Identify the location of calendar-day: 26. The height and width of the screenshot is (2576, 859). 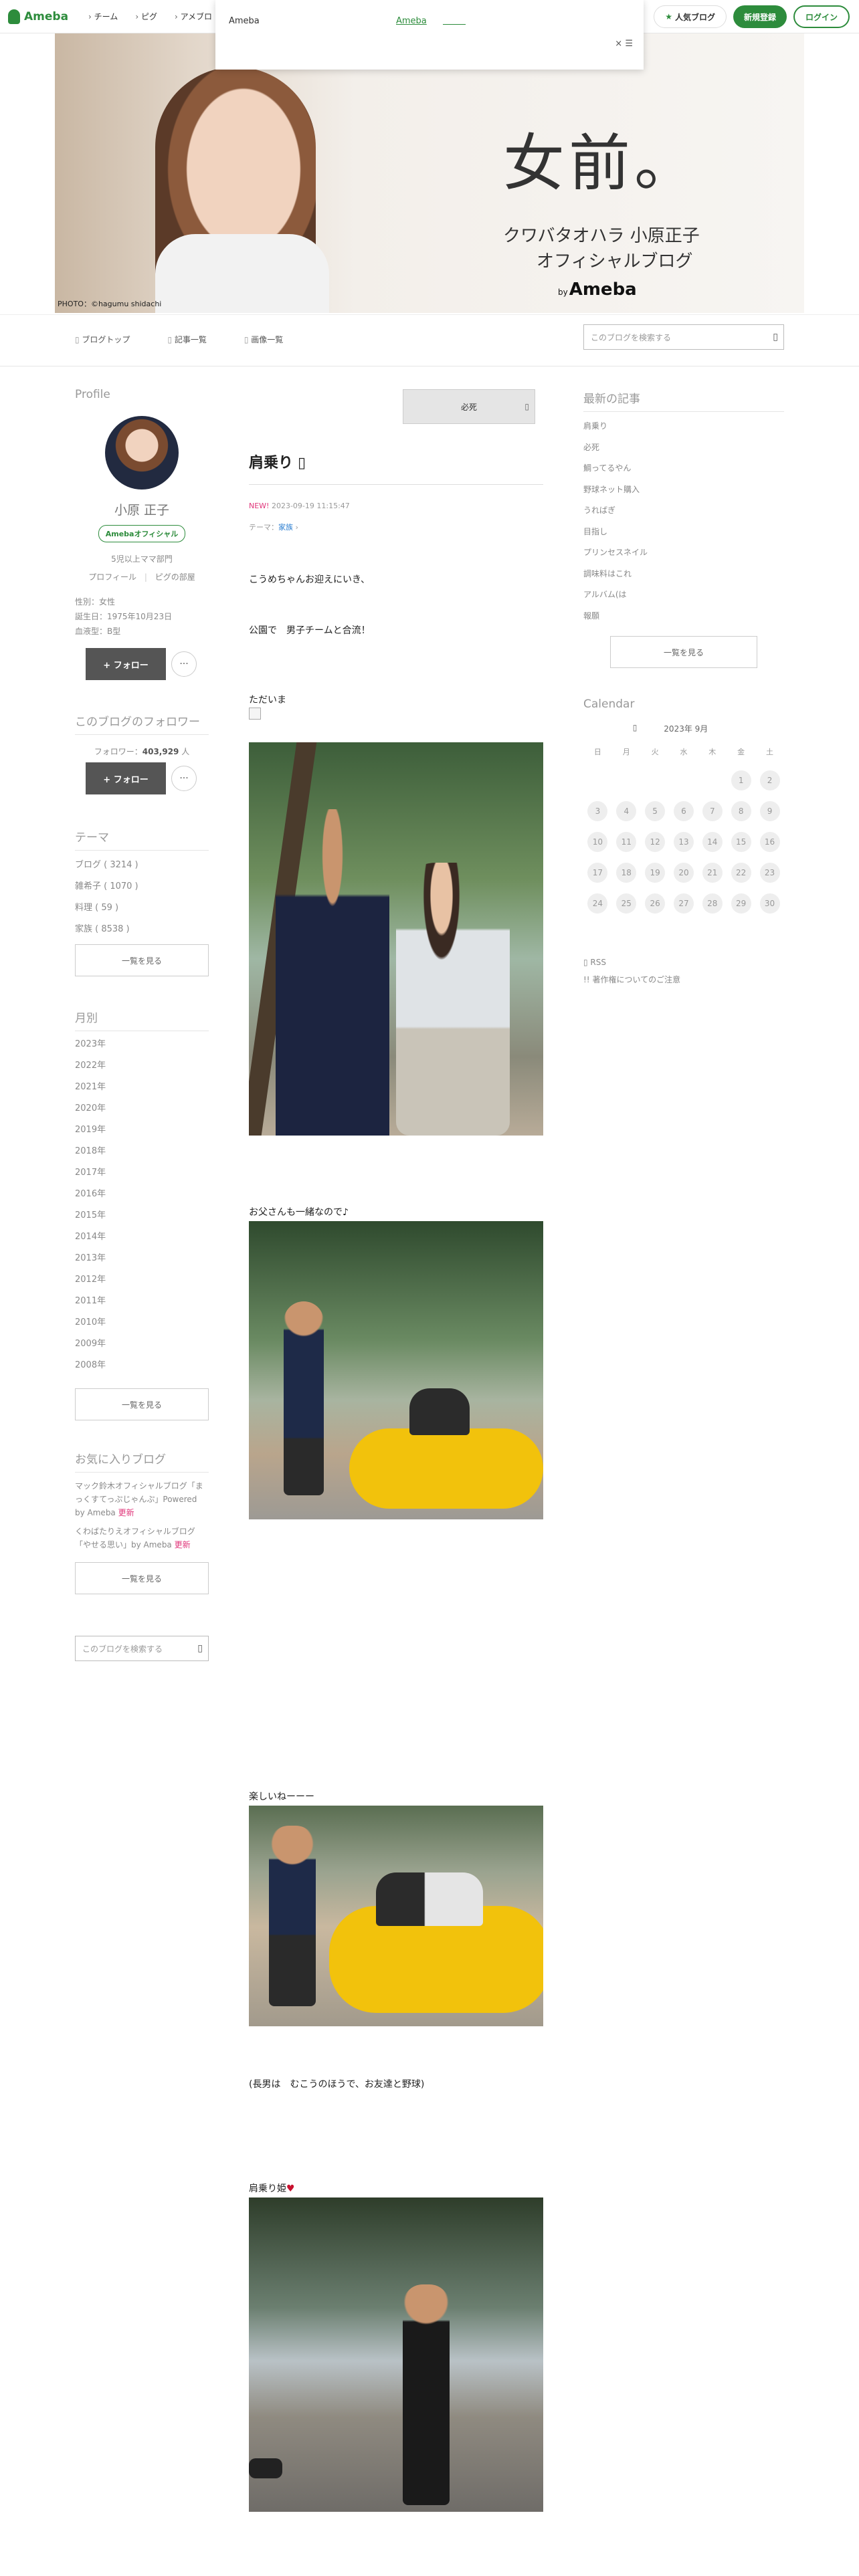
(655, 903).